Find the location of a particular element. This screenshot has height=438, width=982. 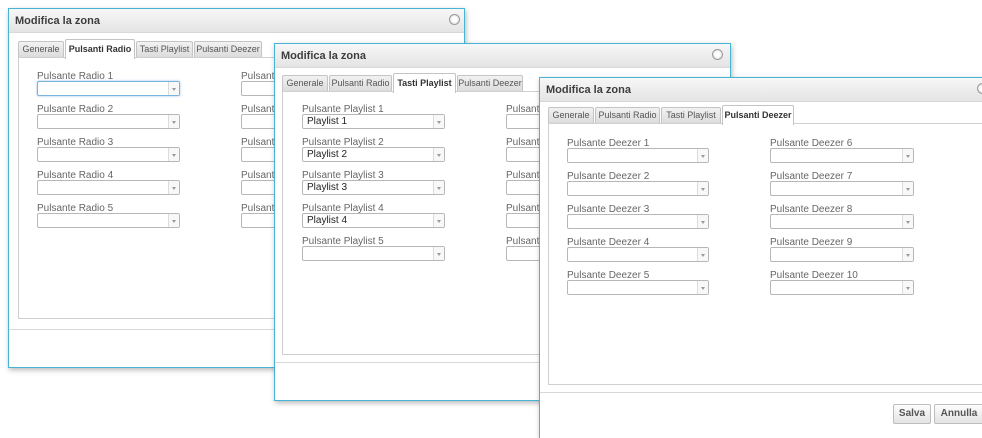

playlist-select-3: Playlist 3 is located at coordinates (373, 187).